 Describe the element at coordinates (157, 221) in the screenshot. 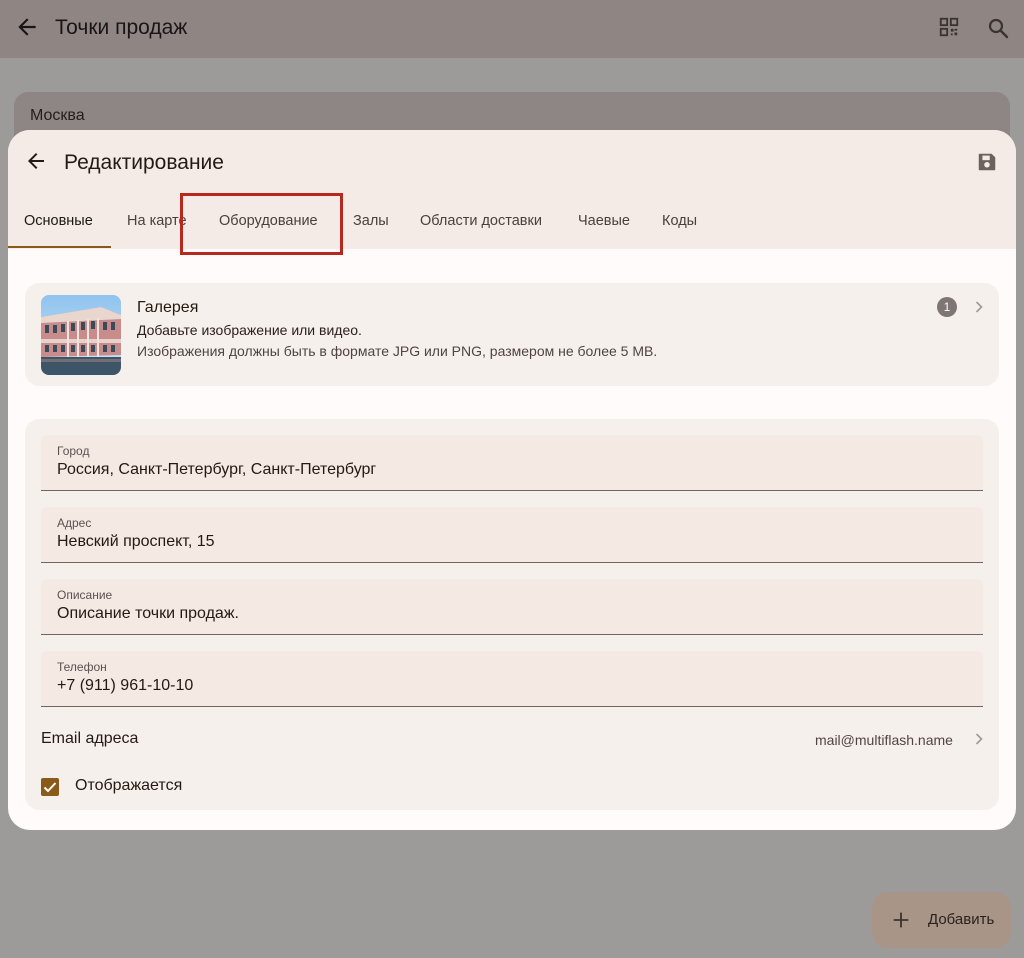

I see `tab-map: На карте` at that location.